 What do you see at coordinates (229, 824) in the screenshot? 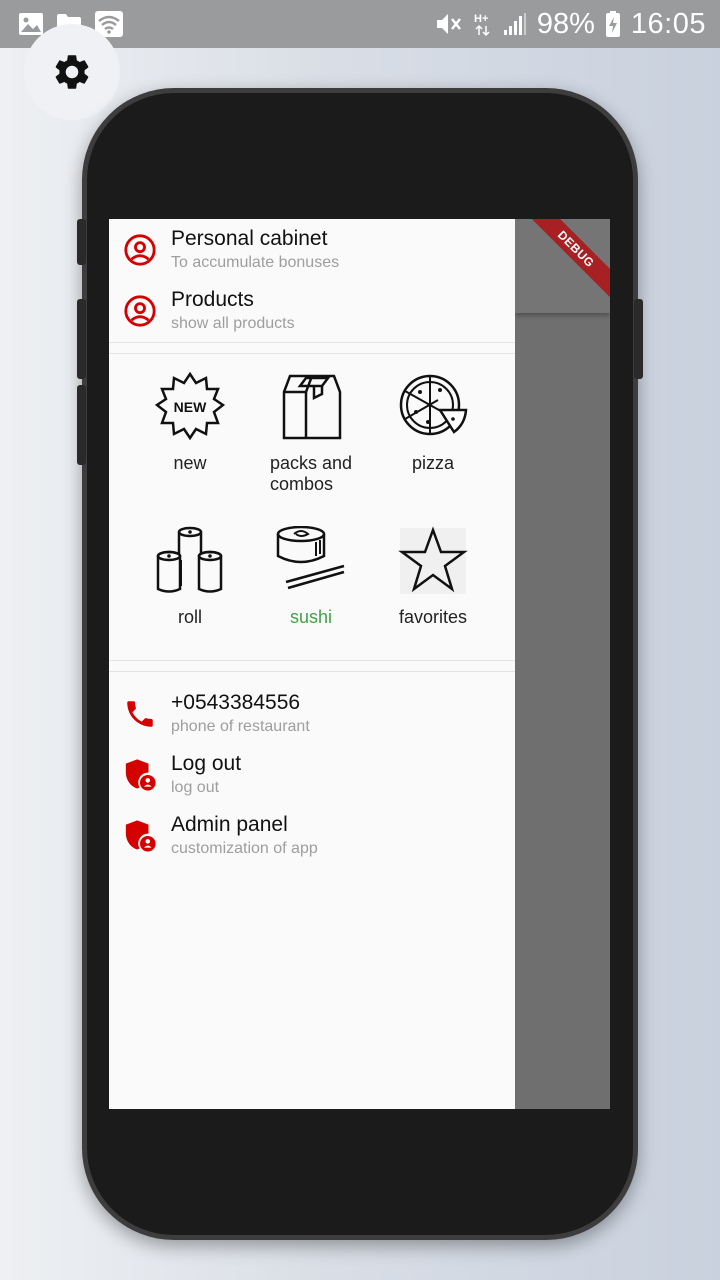
I see `drawer-item-title: Admin panel` at bounding box center [229, 824].